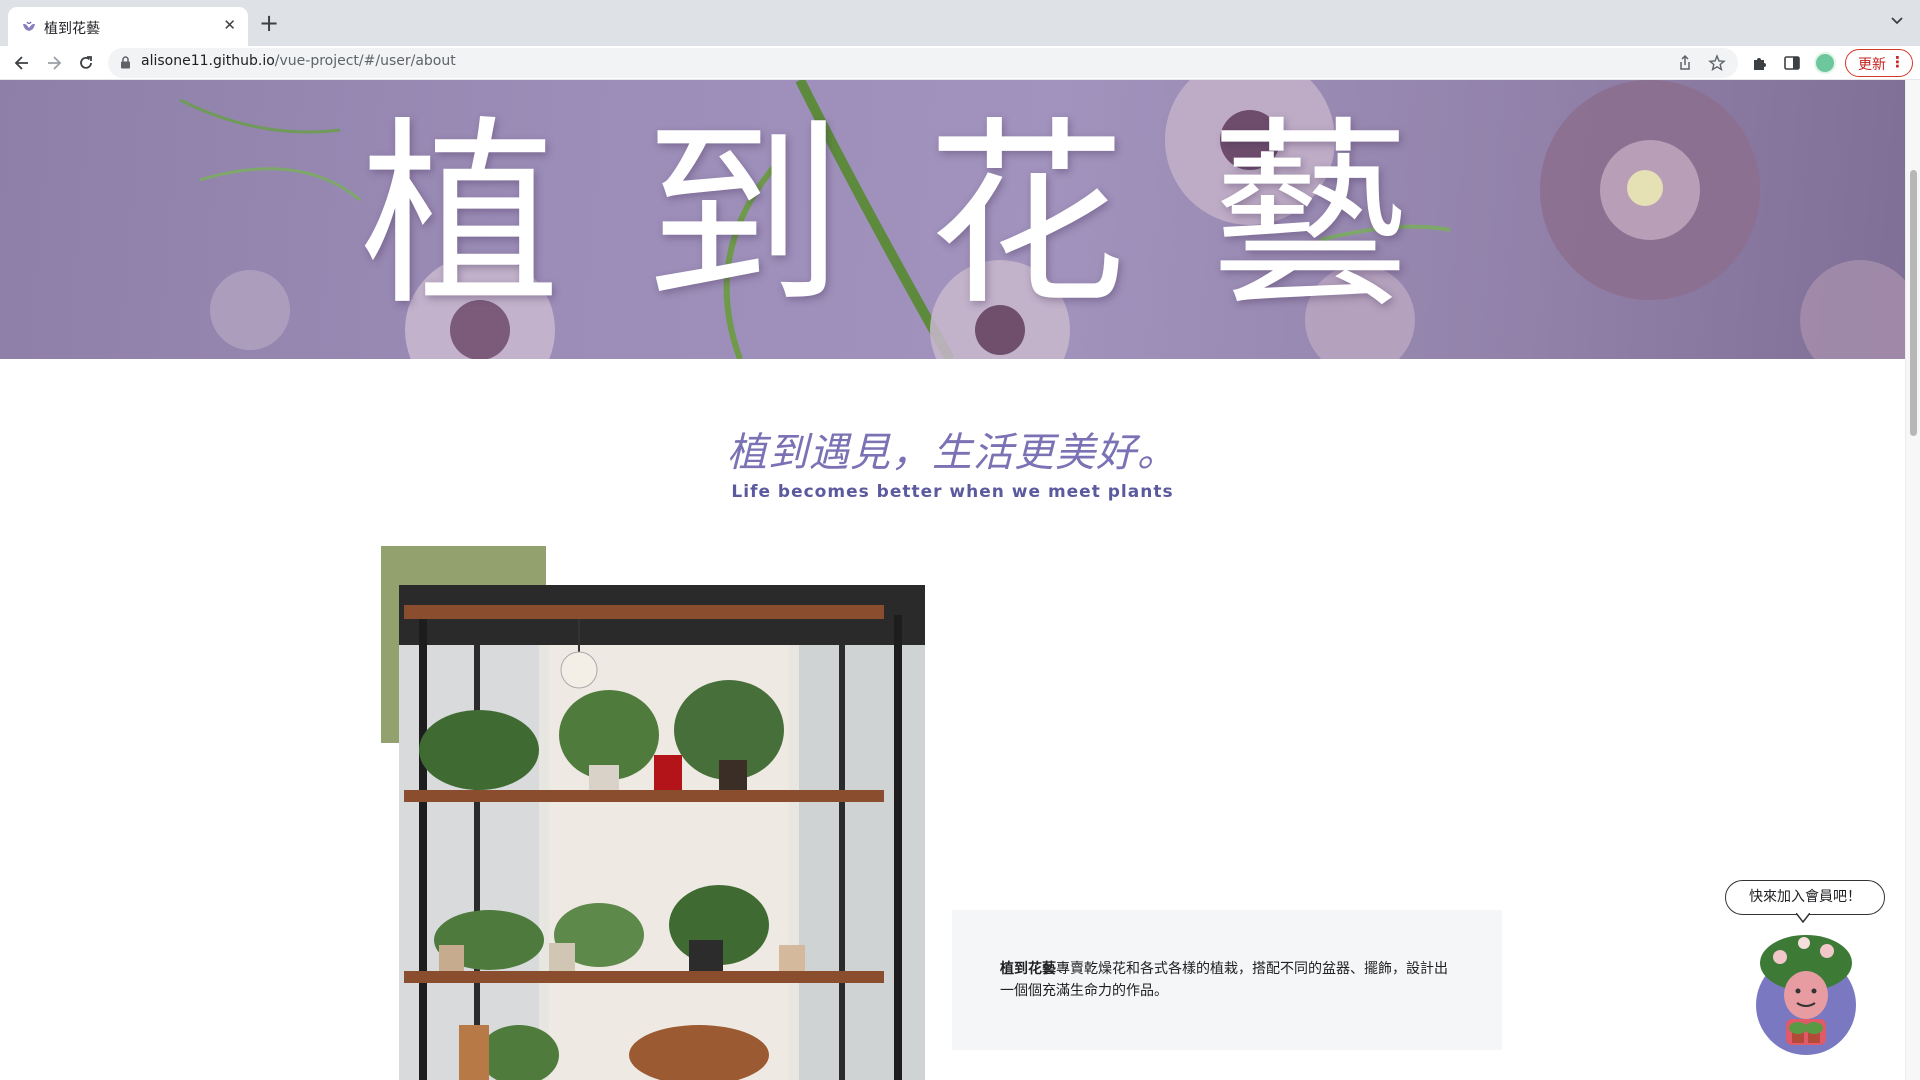 The width and height of the screenshot is (1920, 1080). I want to click on extensions-puzzle-icon, so click(1760, 63).